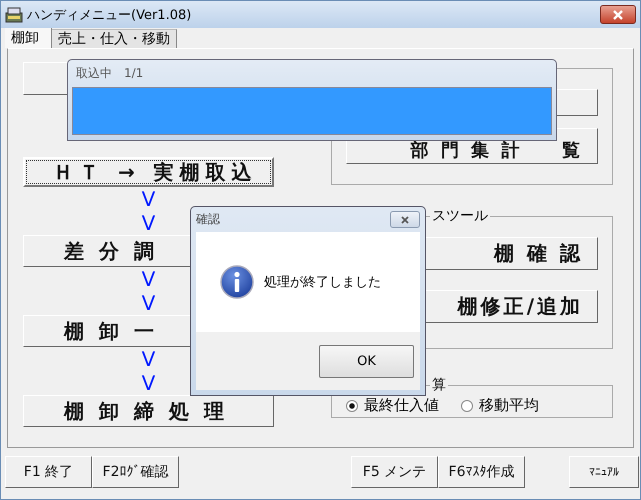 The width and height of the screenshot is (641, 500). What do you see at coordinates (322, 282) in the screenshot?
I see `dialog-message: 処理が終了しました` at bounding box center [322, 282].